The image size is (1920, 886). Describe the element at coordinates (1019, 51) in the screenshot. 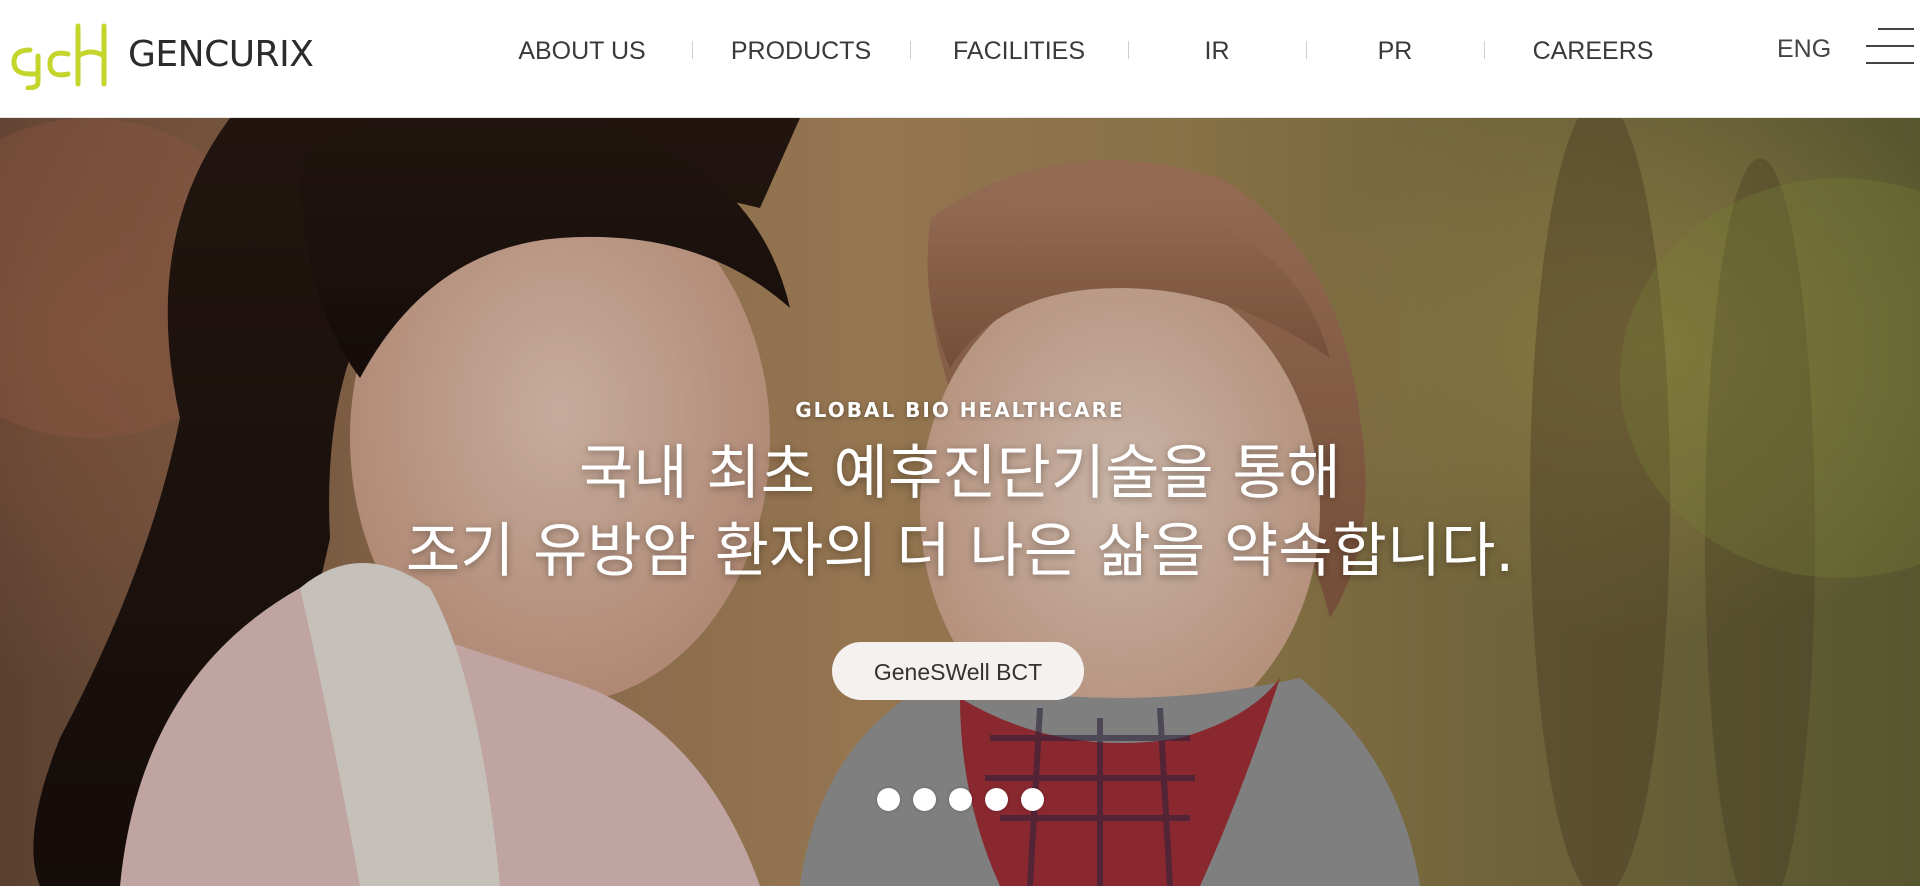

I see `nav-item-facilities: FACILITIES` at that location.